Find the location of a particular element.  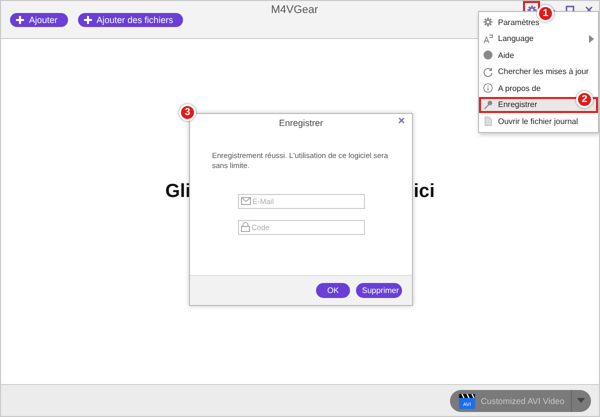

info-icon is located at coordinates (488, 88).